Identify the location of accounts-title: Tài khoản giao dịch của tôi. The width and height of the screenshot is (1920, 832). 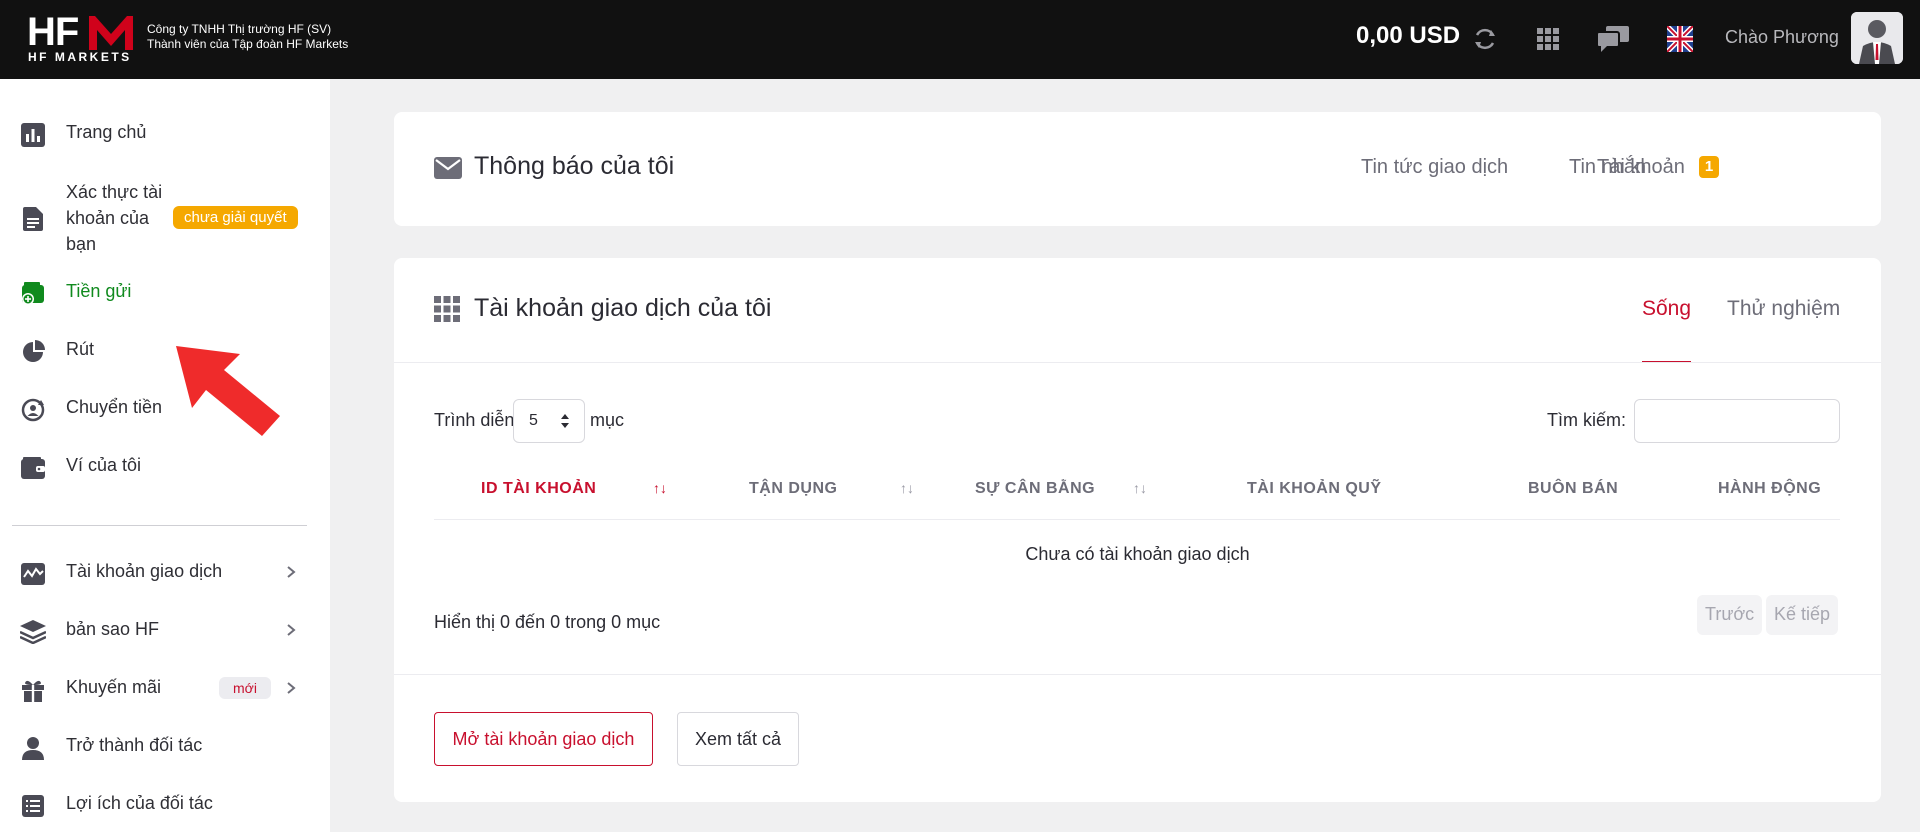
(623, 308).